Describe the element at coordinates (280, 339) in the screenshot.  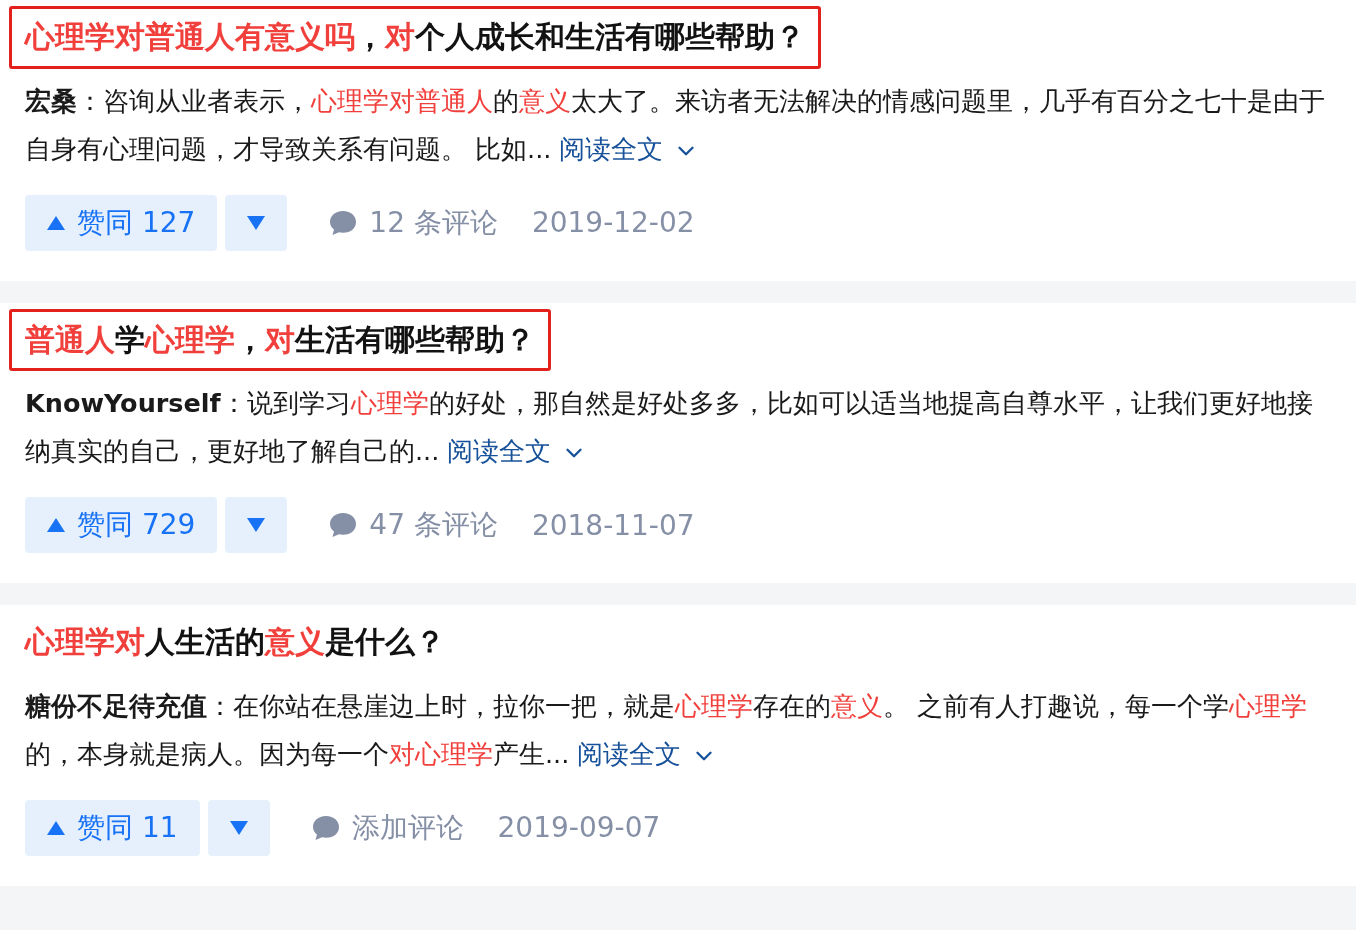
I see `question-title: 普通人学心理学，对生活有哪些帮助？` at that location.